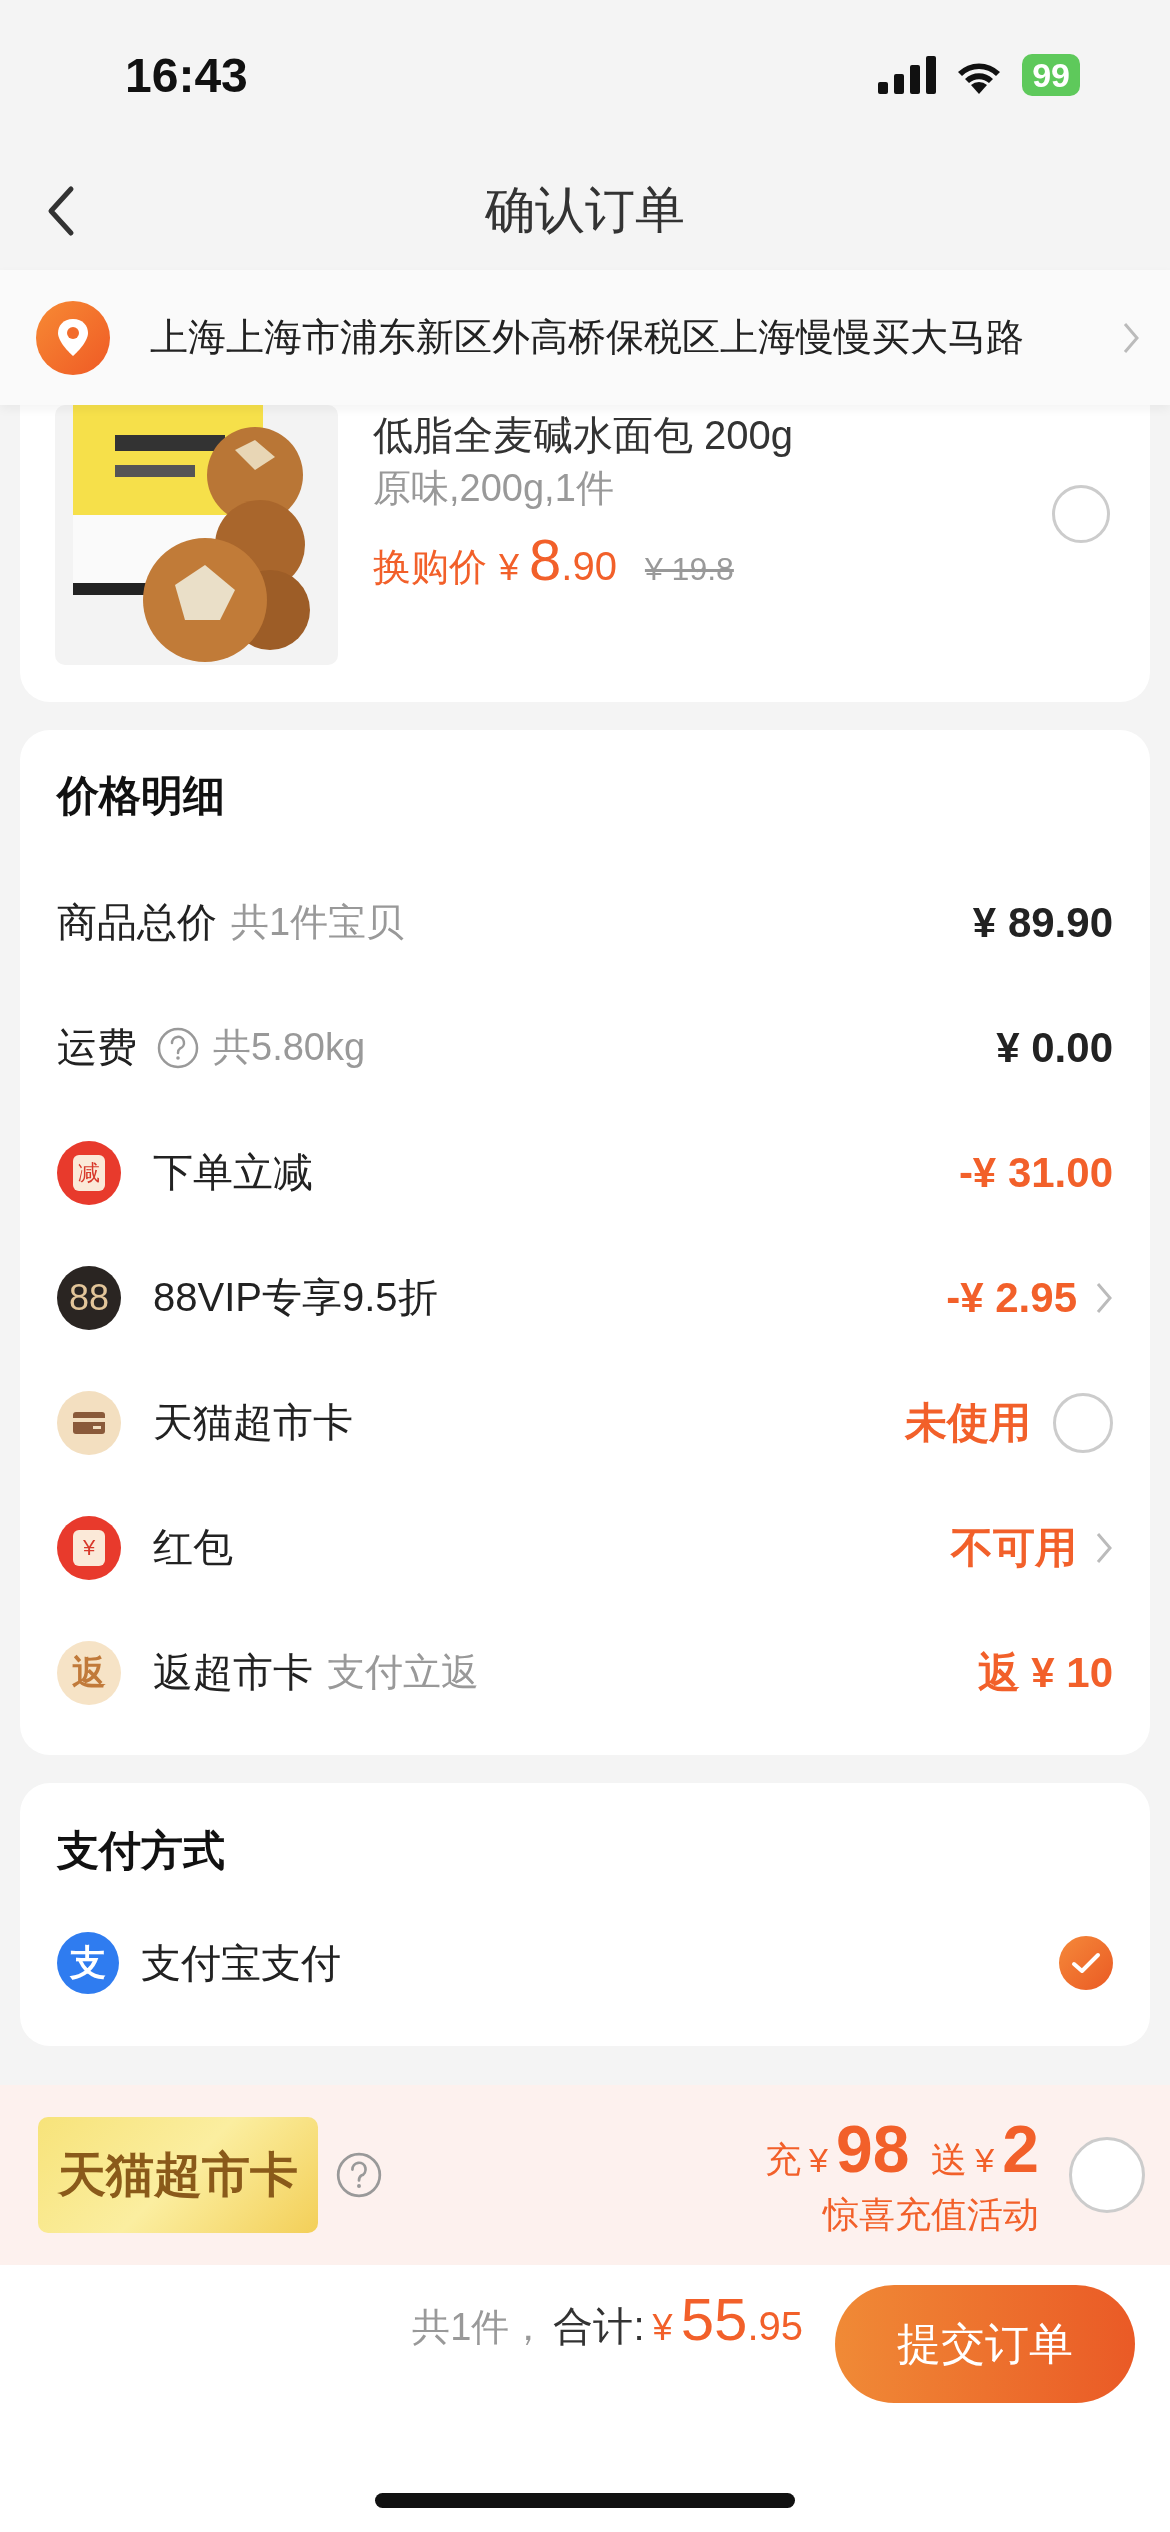 The width and height of the screenshot is (1170, 2532). I want to click on location-pin-icon, so click(73, 337).